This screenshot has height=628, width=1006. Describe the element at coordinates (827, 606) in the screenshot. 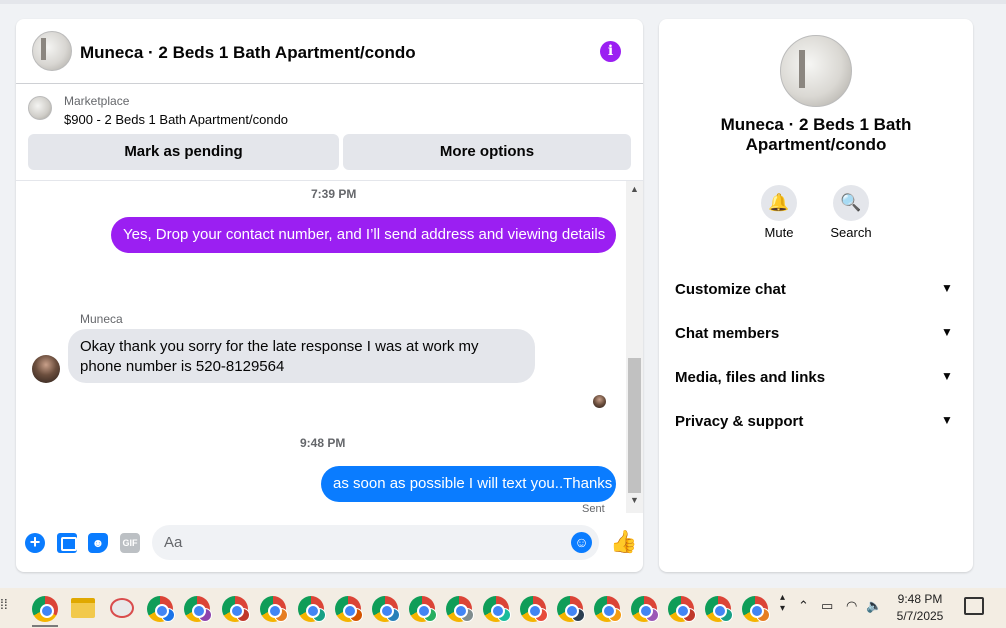

I see `battery-icon: ▭` at that location.